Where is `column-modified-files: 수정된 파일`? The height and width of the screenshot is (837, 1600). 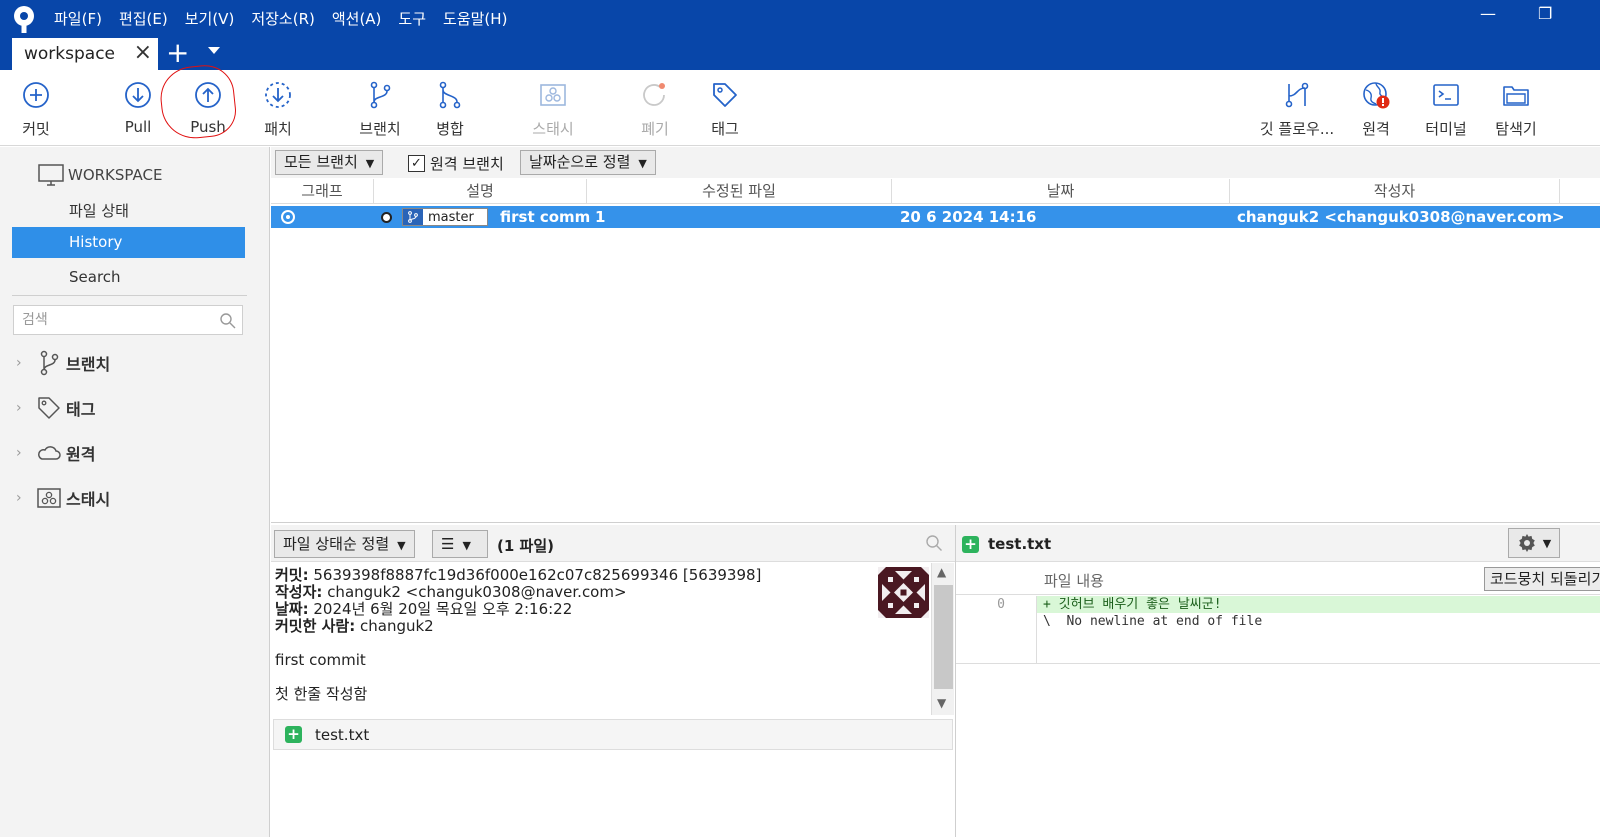
column-modified-files: 수정된 파일 is located at coordinates (739, 191).